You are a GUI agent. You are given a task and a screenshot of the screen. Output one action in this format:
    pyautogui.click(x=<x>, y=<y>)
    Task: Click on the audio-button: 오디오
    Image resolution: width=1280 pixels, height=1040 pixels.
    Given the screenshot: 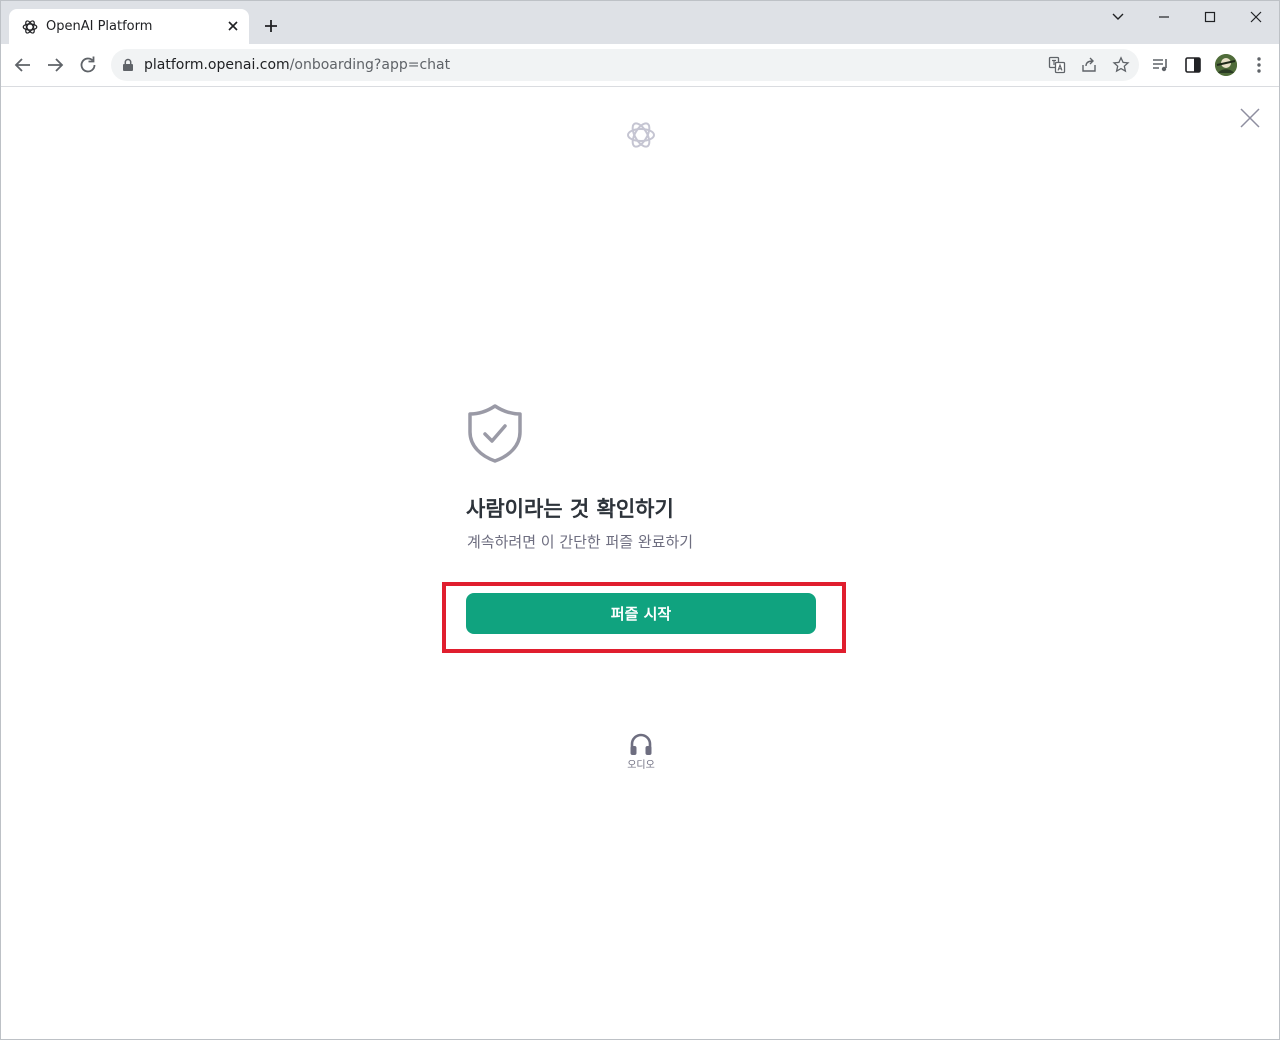 What is the action you would take?
    pyautogui.click(x=641, y=752)
    